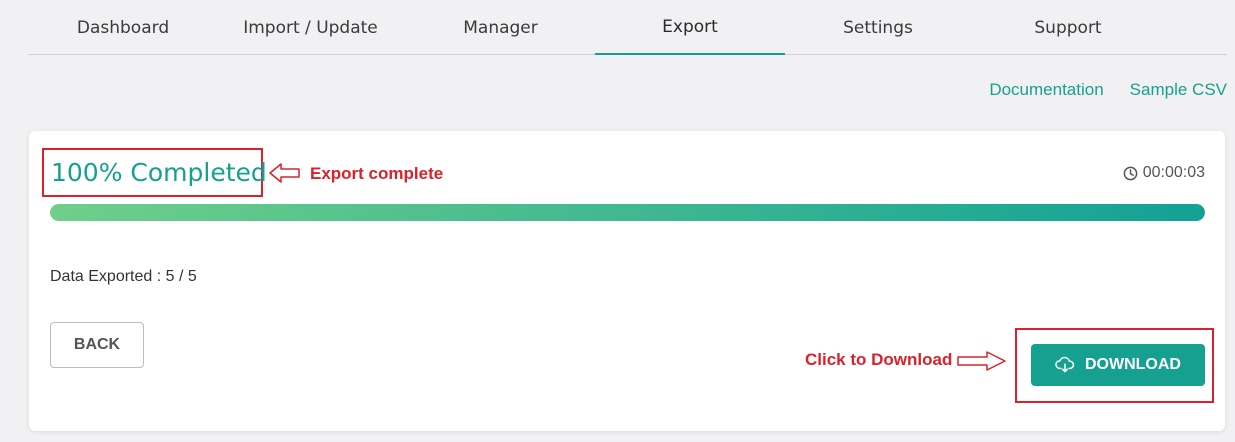 The height and width of the screenshot is (442, 1235). Describe the element at coordinates (1065, 364) in the screenshot. I see `cloud-download-icon` at that location.